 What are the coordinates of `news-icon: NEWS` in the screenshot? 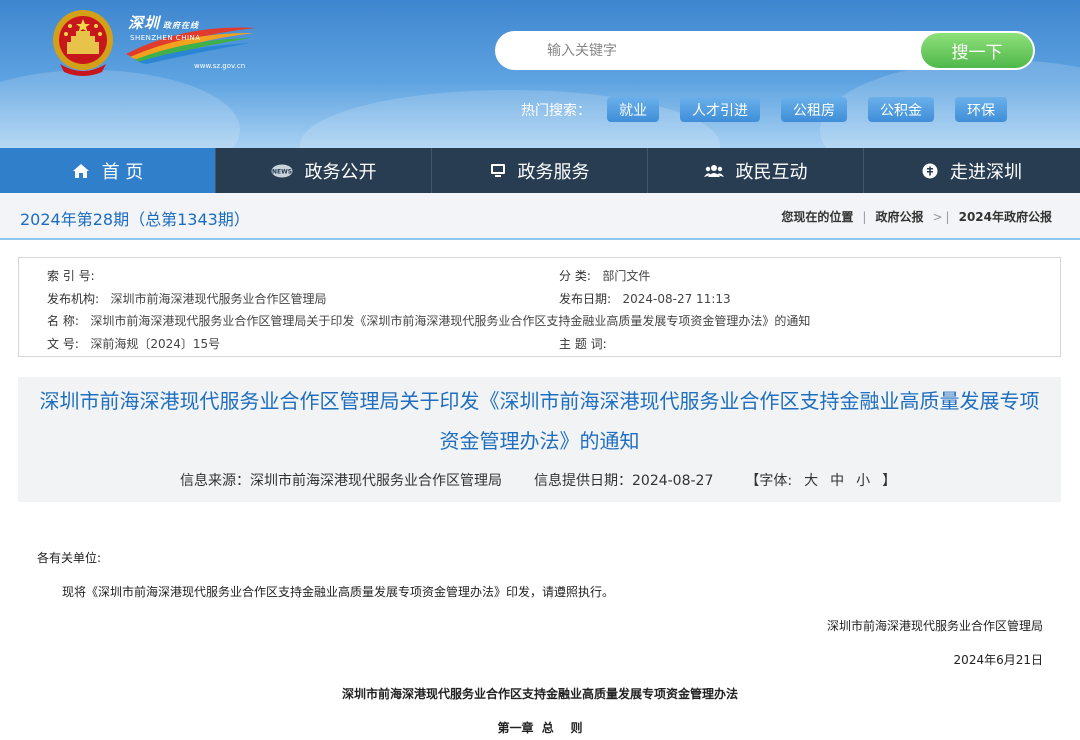 It's located at (282, 171).